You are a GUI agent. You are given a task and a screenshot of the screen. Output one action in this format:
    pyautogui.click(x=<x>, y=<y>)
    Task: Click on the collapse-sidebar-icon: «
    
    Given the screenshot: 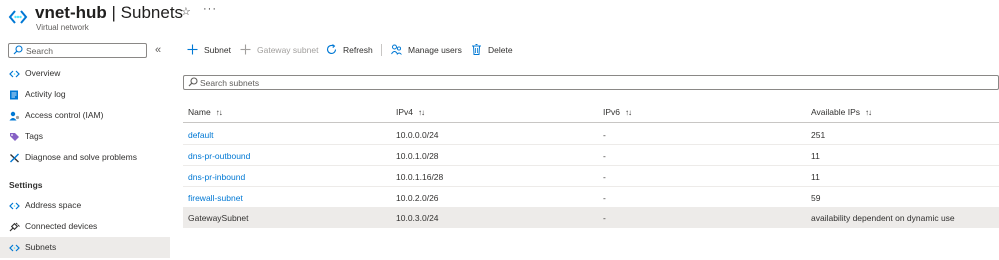 What is the action you would take?
    pyautogui.click(x=158, y=50)
    